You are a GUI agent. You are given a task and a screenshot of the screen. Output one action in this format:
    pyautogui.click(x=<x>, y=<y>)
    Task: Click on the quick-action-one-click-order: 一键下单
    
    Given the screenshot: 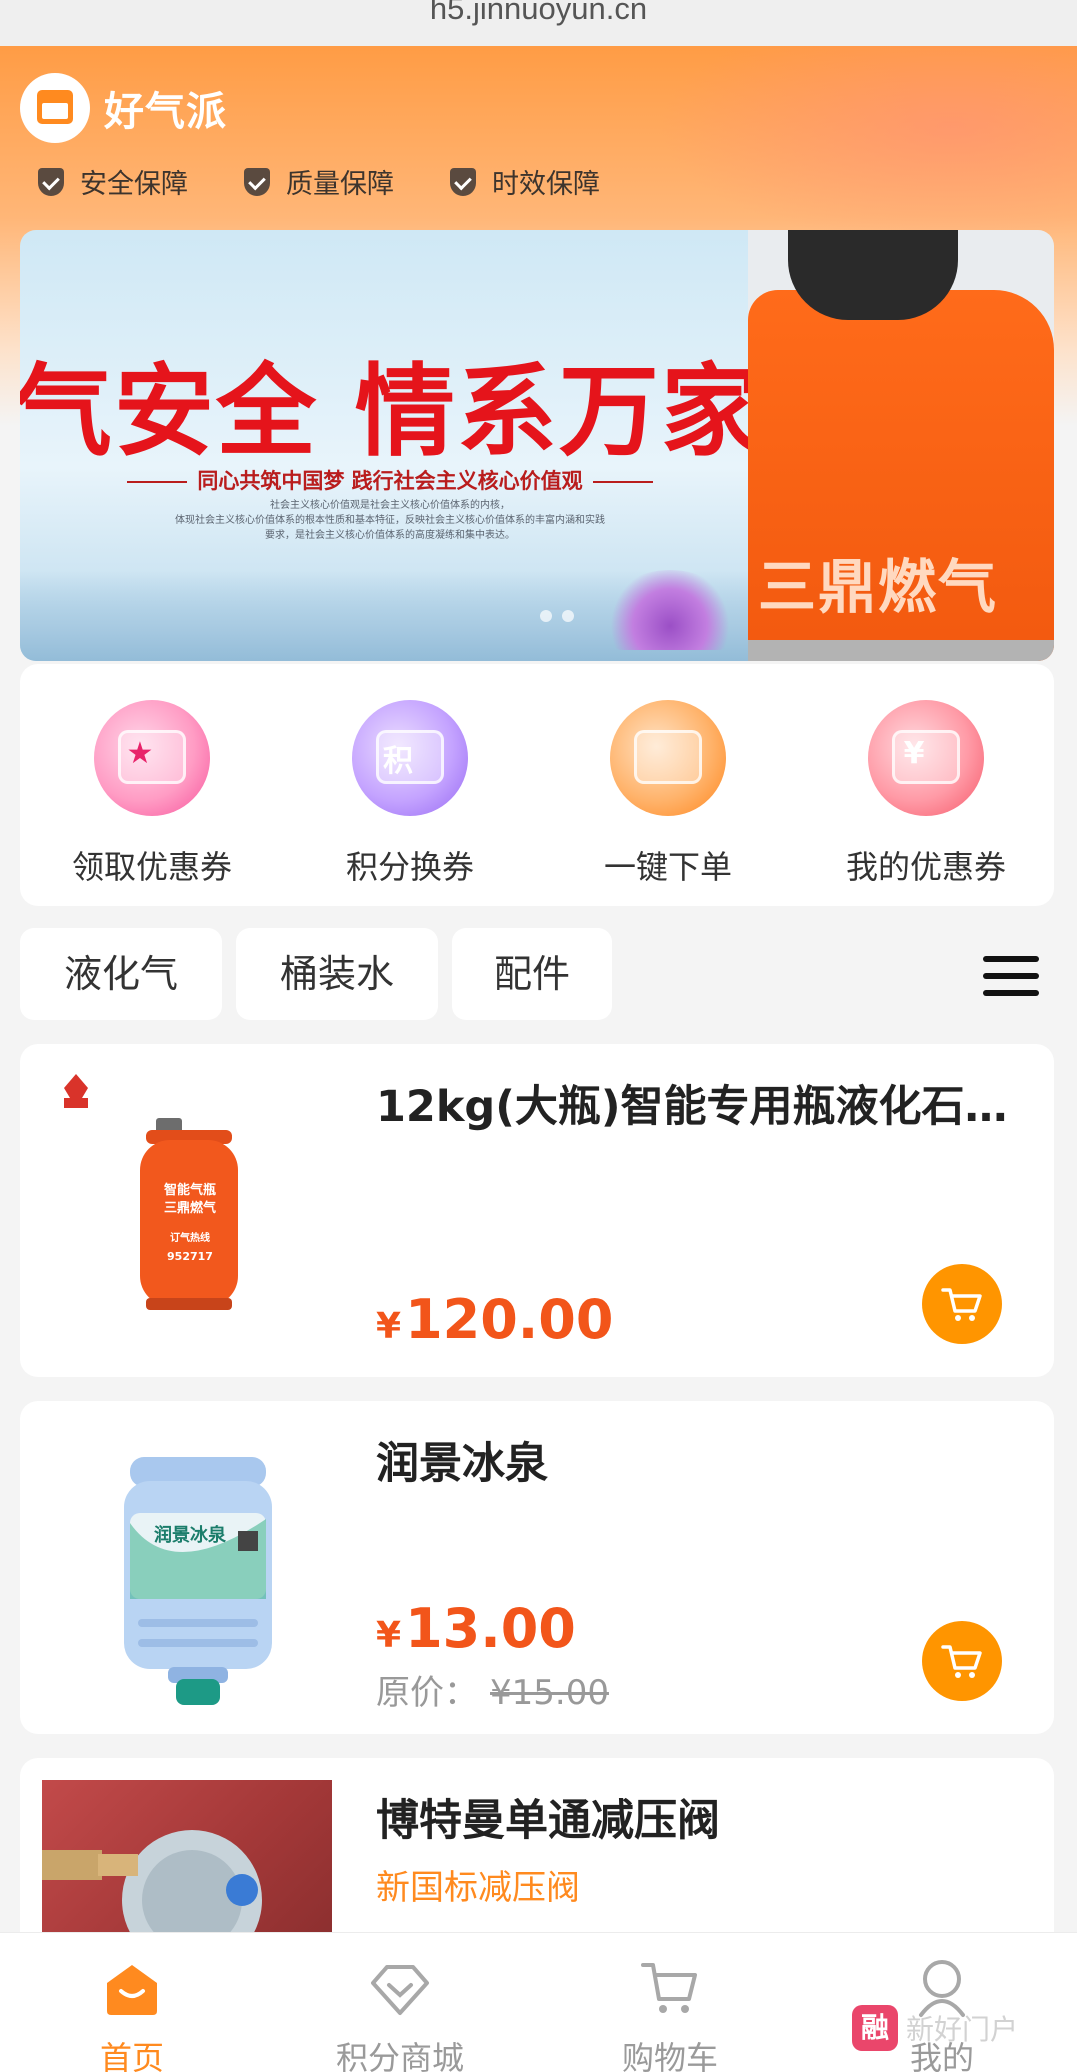 What is the action you would take?
    pyautogui.click(x=668, y=794)
    